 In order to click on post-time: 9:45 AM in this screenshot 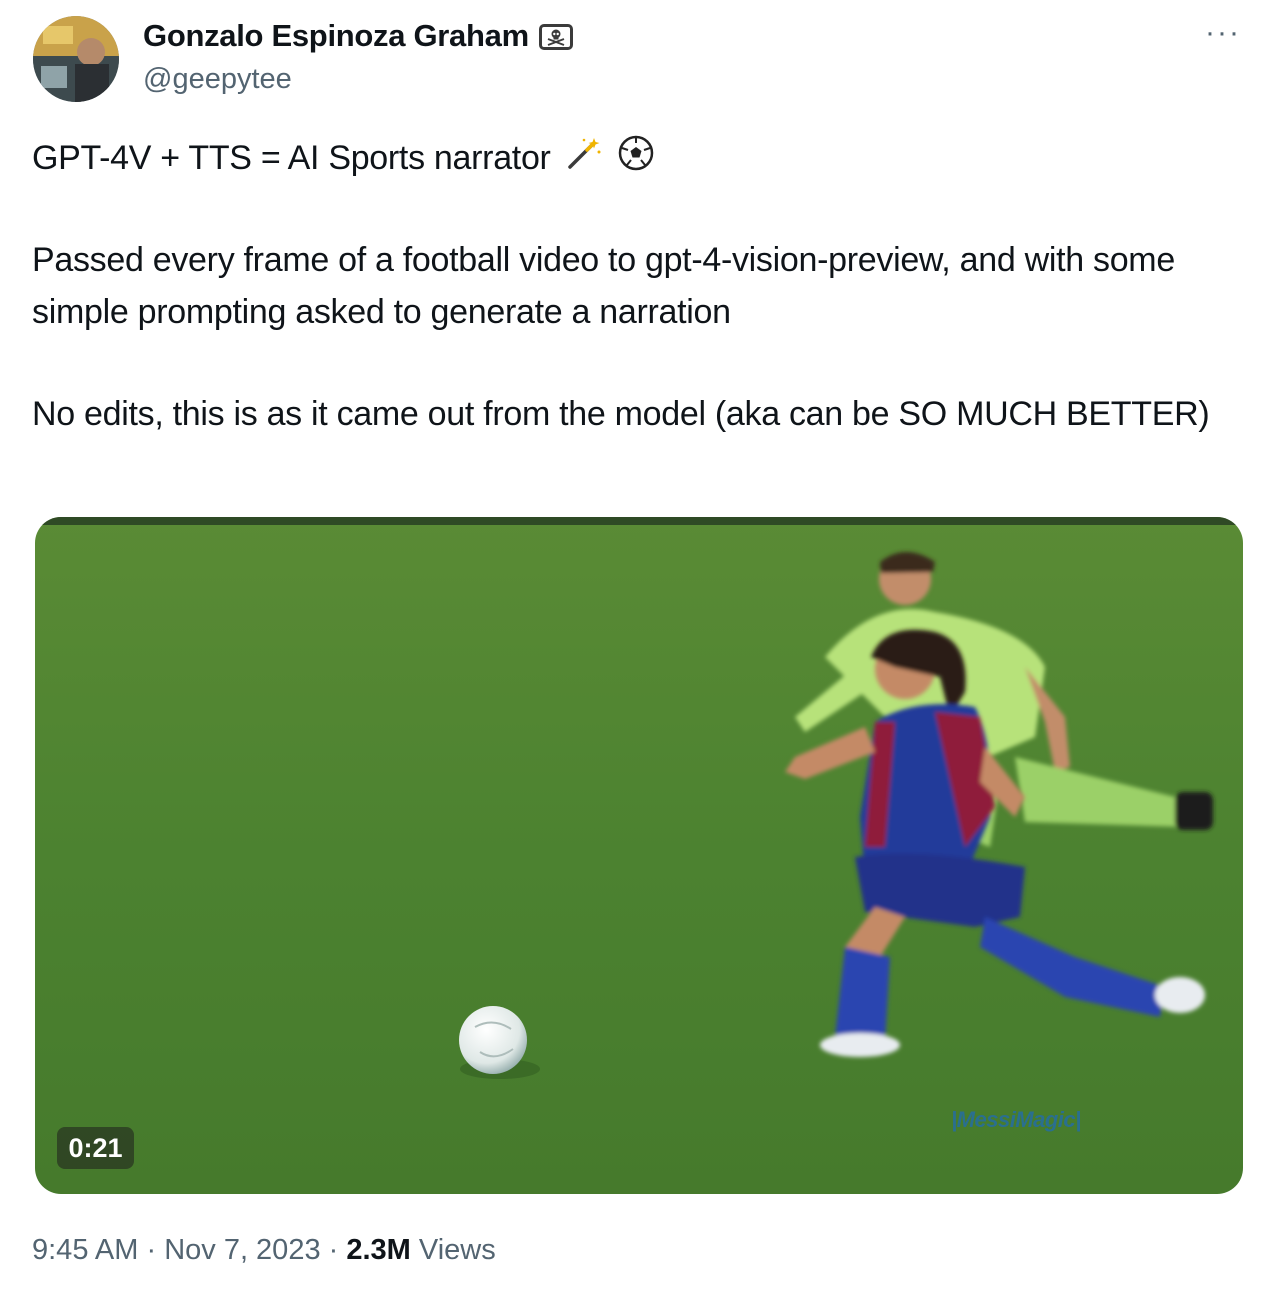, I will do `click(85, 1250)`.